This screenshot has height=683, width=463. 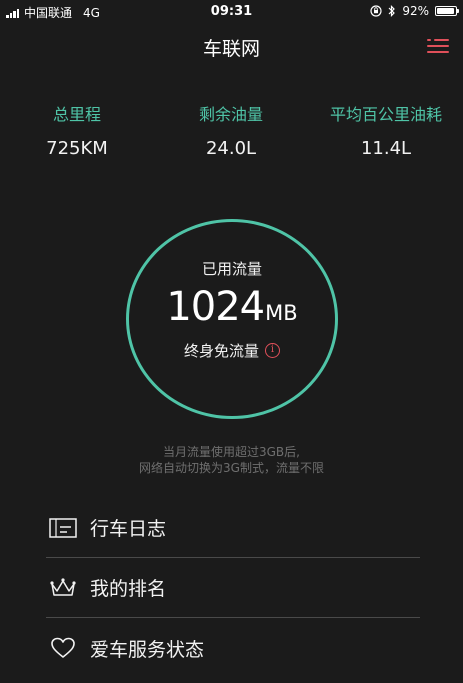 What do you see at coordinates (233, 648) in the screenshot?
I see `list-item-car-service-status: 爱车服务状态` at bounding box center [233, 648].